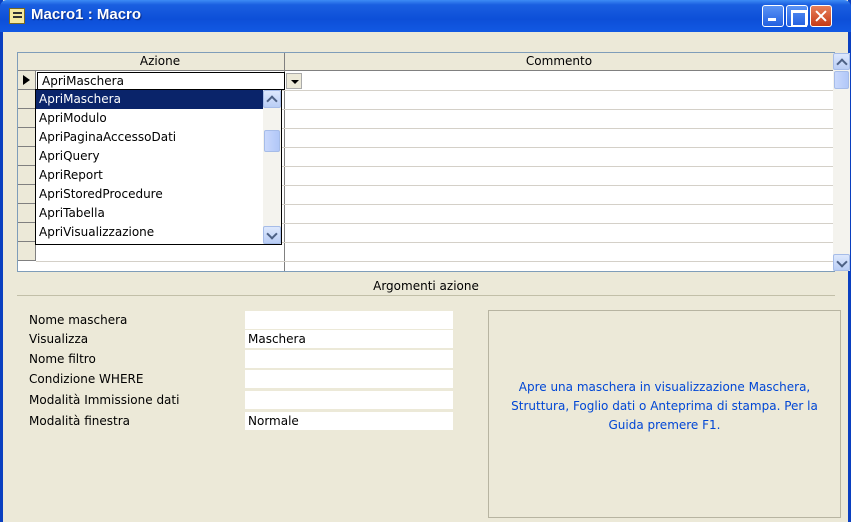 This screenshot has height=522, width=851. Describe the element at coordinates (78, 320) in the screenshot. I see `arg-label-nome-maschera: Nome maschera` at that location.